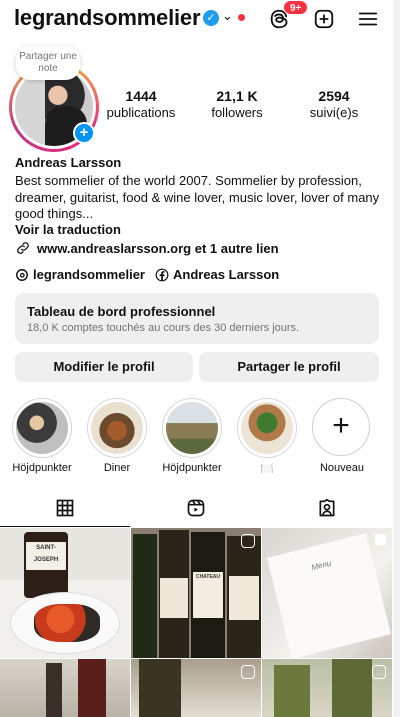 The image size is (400, 717). Describe the element at coordinates (23, 248) in the screenshot. I see `link-icon` at that location.